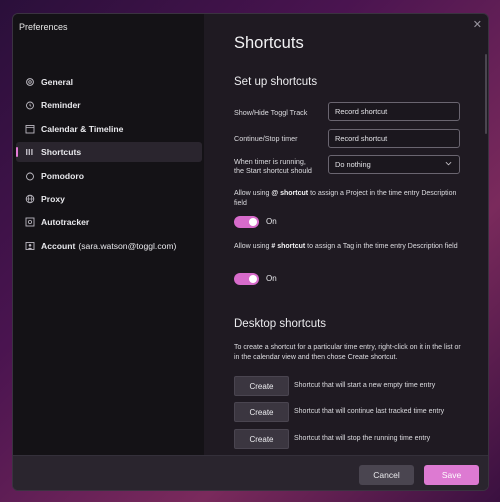  I want to click on sidebar-item-label: Account, so click(58, 245).